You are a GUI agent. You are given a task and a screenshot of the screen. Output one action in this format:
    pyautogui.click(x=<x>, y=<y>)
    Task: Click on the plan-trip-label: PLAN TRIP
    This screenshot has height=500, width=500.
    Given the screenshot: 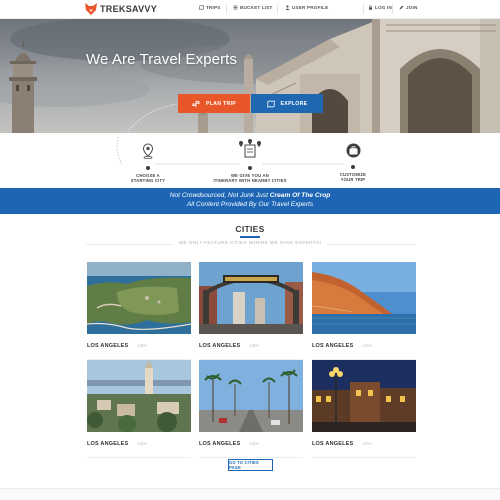 What is the action you would take?
    pyautogui.click(x=221, y=103)
    